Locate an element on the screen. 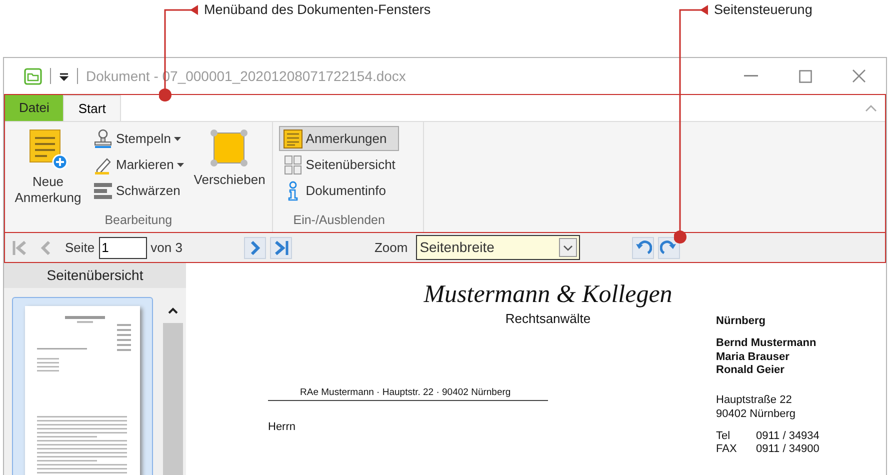  panel-title: Seitenübersicht is located at coordinates (95, 275).